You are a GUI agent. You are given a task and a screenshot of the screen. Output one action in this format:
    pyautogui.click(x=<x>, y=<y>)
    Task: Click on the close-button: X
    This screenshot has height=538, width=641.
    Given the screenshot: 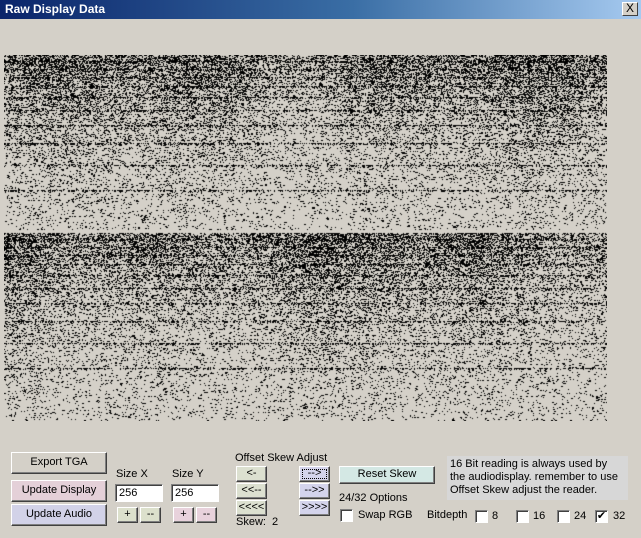 What is the action you would take?
    pyautogui.click(x=630, y=9)
    